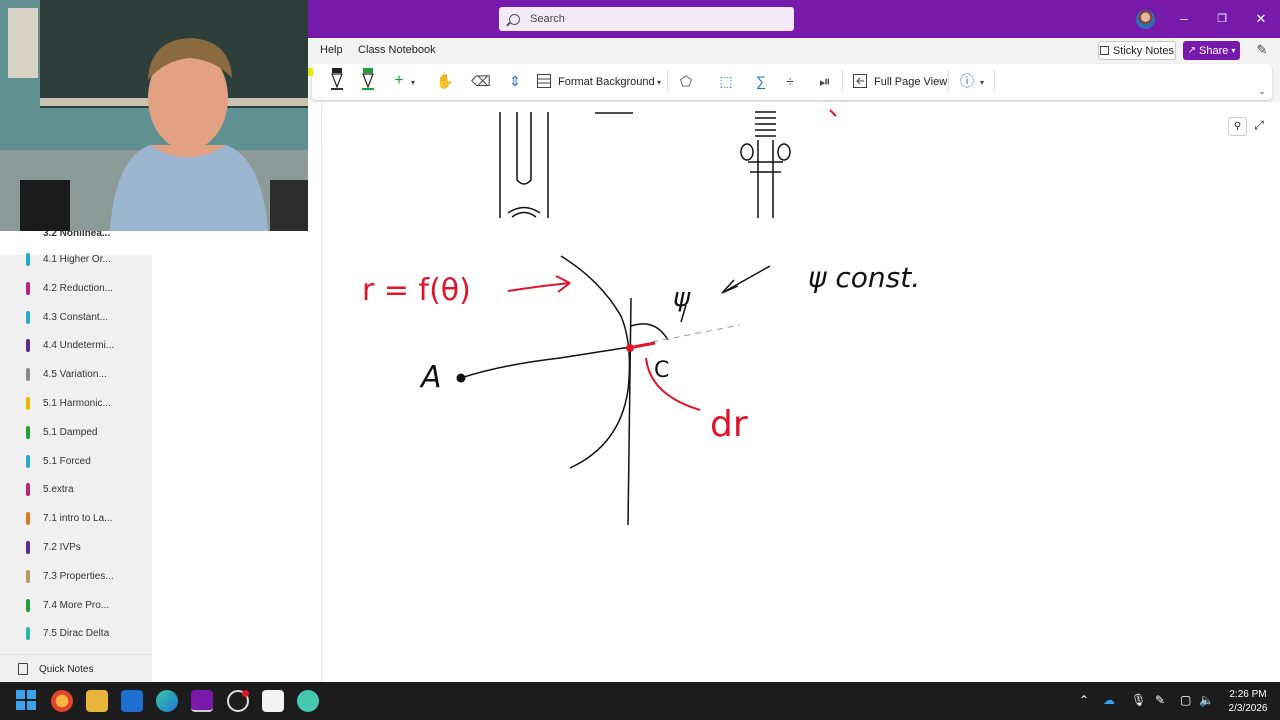  Describe the element at coordinates (308, 701) in the screenshot. I see `snip-icon` at that location.